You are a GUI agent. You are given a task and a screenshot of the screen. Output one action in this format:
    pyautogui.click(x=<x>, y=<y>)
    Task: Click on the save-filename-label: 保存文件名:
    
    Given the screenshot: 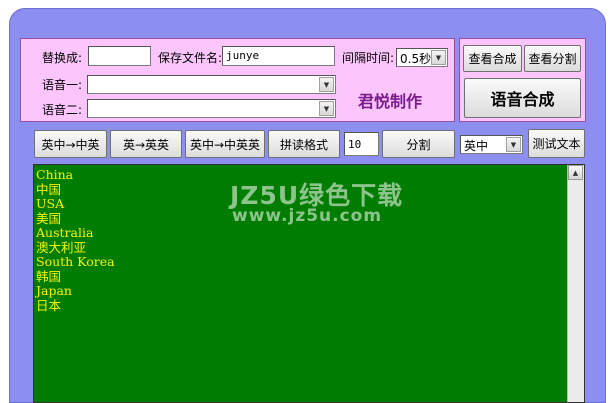 What is the action you would take?
    pyautogui.click(x=190, y=58)
    